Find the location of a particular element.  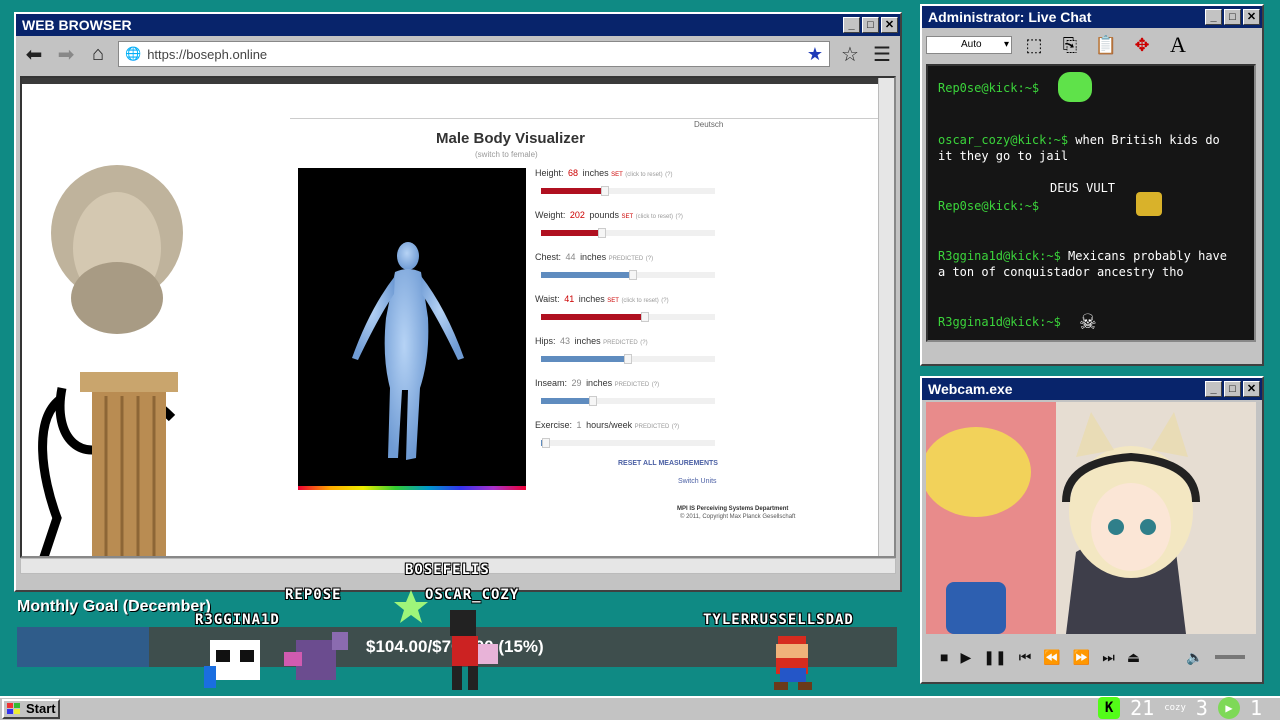

chat-toolbar: Auto ⬚ ⎘ 📋 ✥ A is located at coordinates (1092, 45).